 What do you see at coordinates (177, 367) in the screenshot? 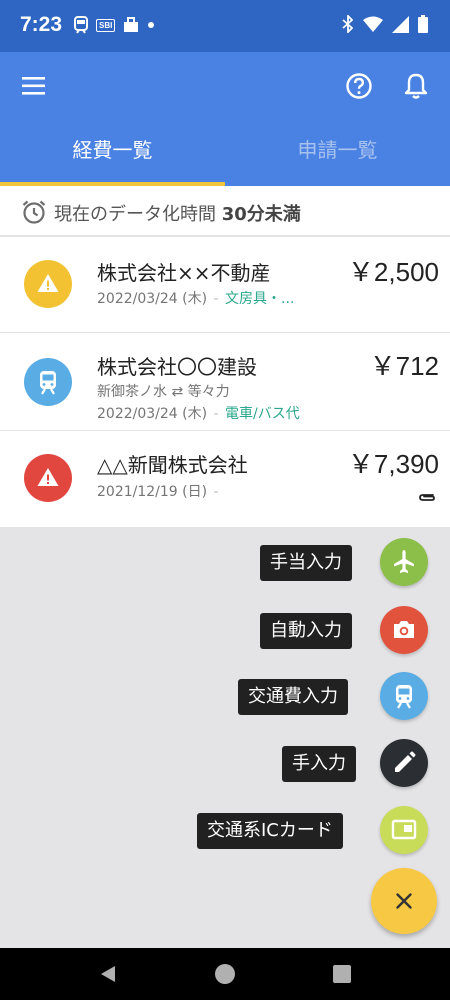
I see `expense-vendor: 株式会社〇〇建設` at bounding box center [177, 367].